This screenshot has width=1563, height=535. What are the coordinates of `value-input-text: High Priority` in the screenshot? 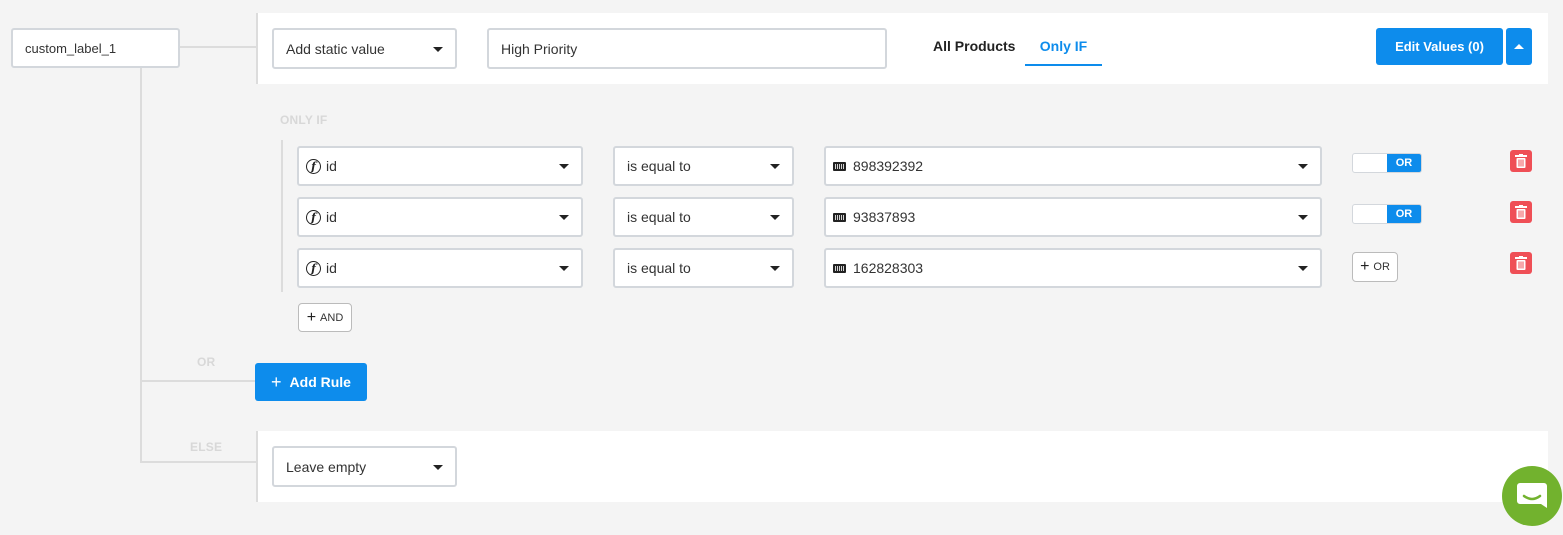 It's located at (539, 48).